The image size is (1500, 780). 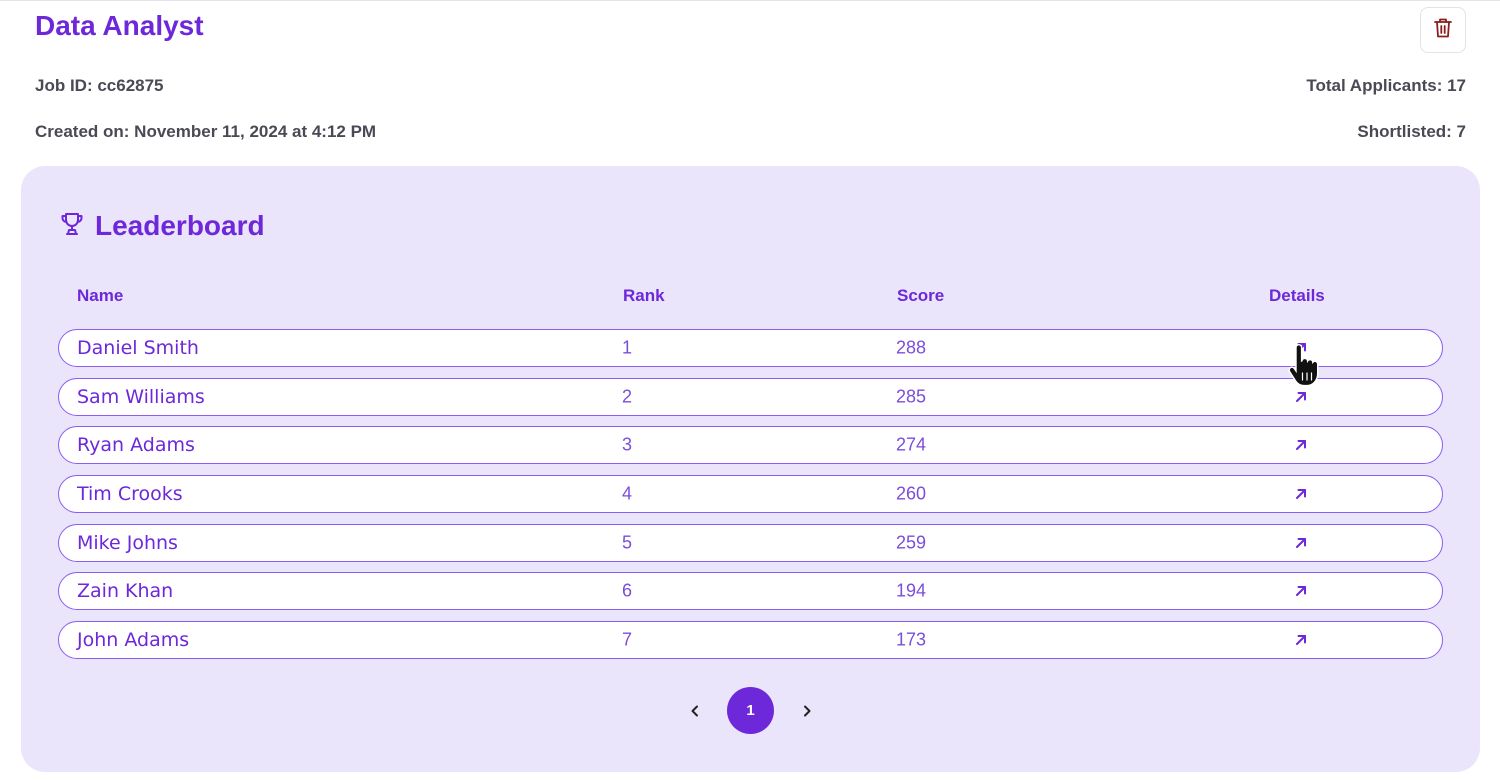 What do you see at coordinates (750, 591) in the screenshot?
I see `table-row: Zain Khan 6 194` at bounding box center [750, 591].